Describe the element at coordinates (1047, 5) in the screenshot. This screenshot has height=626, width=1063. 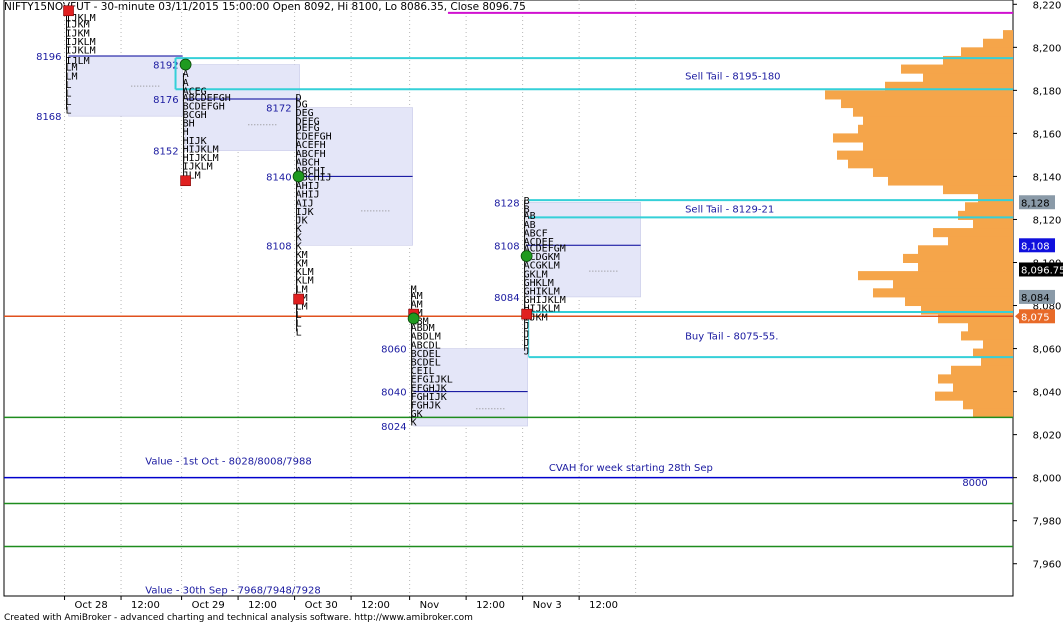
I see `y-tick-label: 8,220` at that location.